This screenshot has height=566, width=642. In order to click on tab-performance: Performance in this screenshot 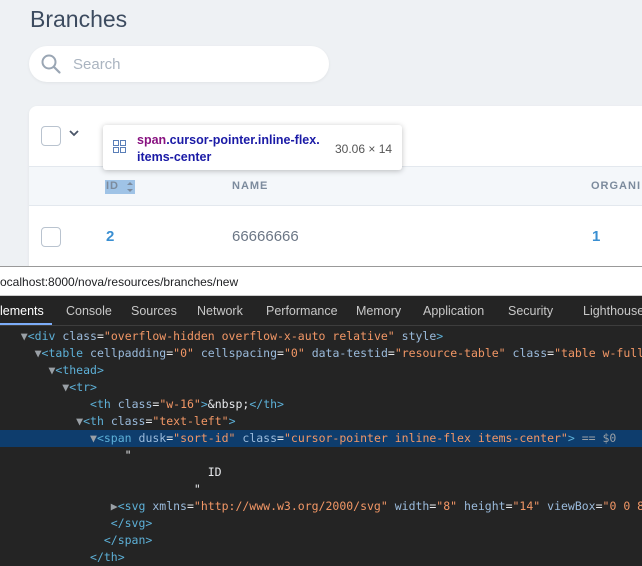, I will do `click(302, 311)`.